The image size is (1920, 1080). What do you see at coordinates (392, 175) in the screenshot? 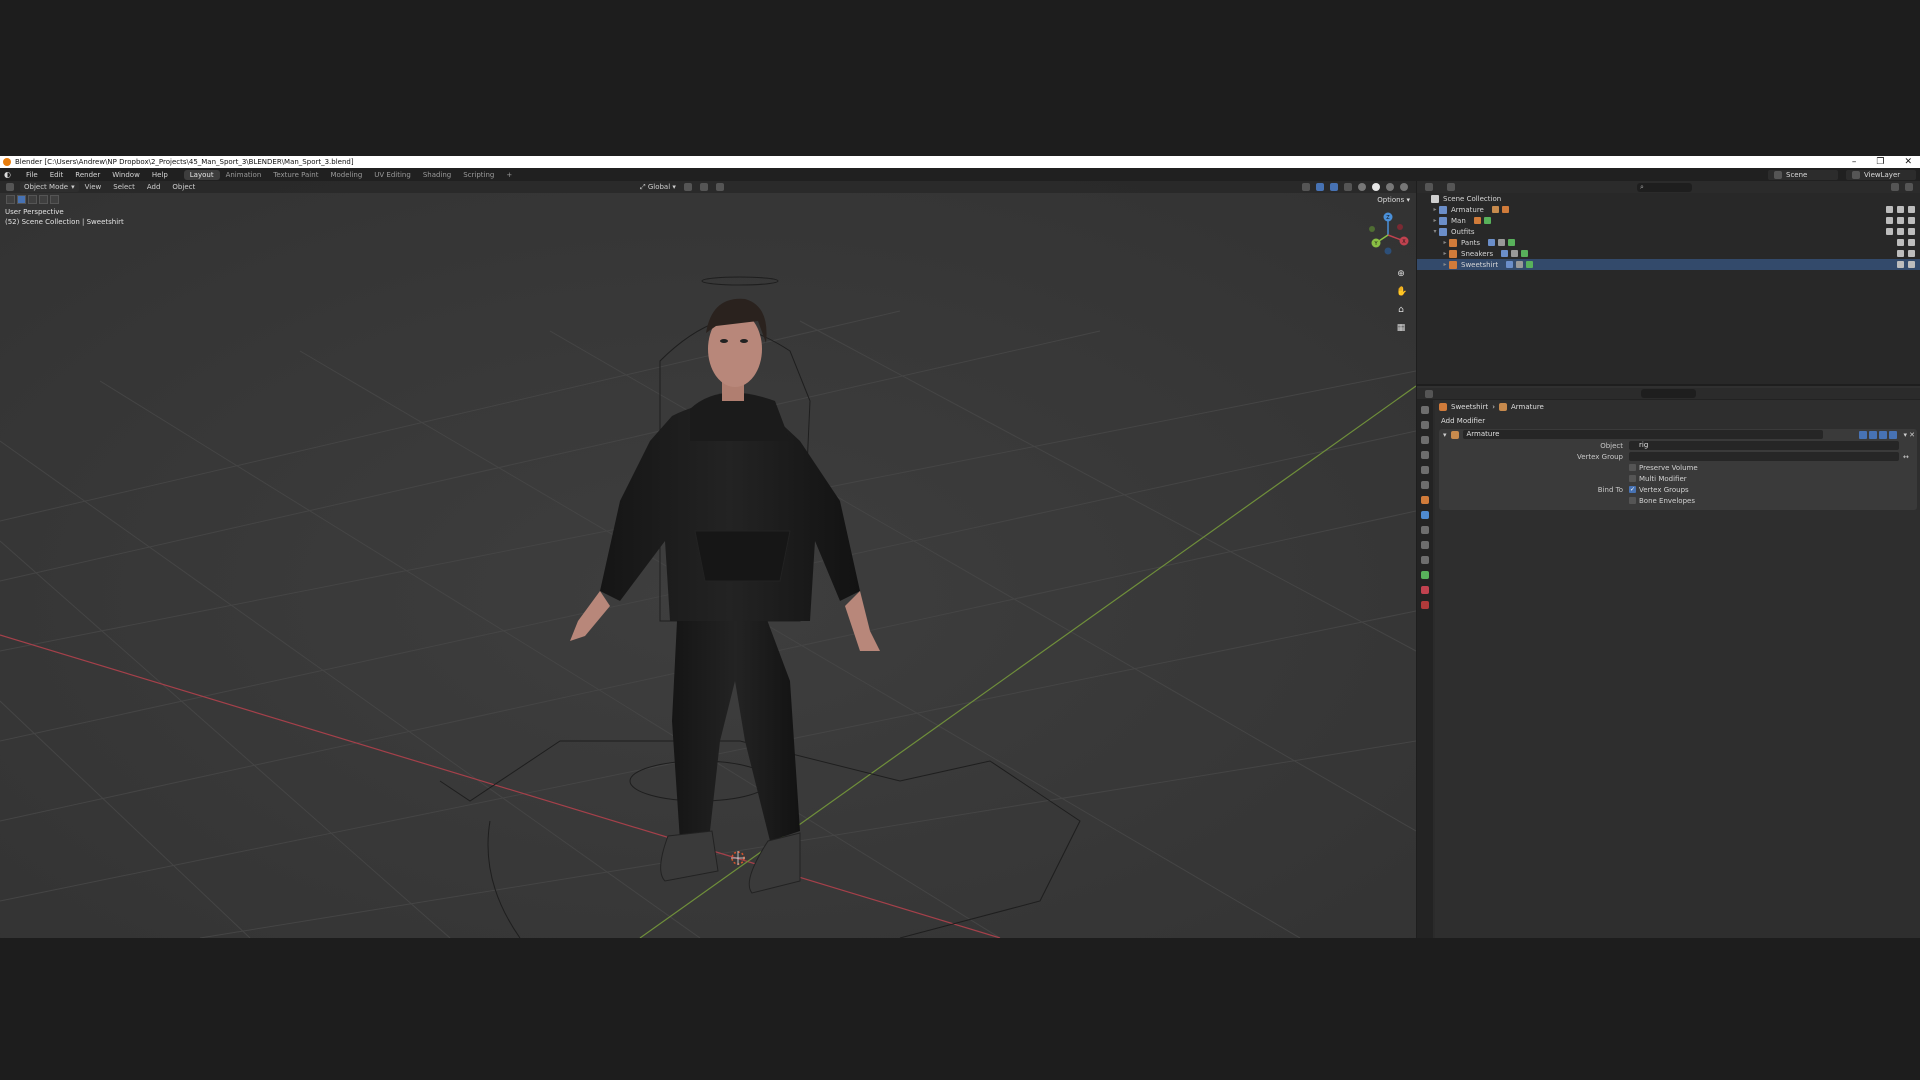
I see `tab-uv-editing: UV Editing` at bounding box center [392, 175].